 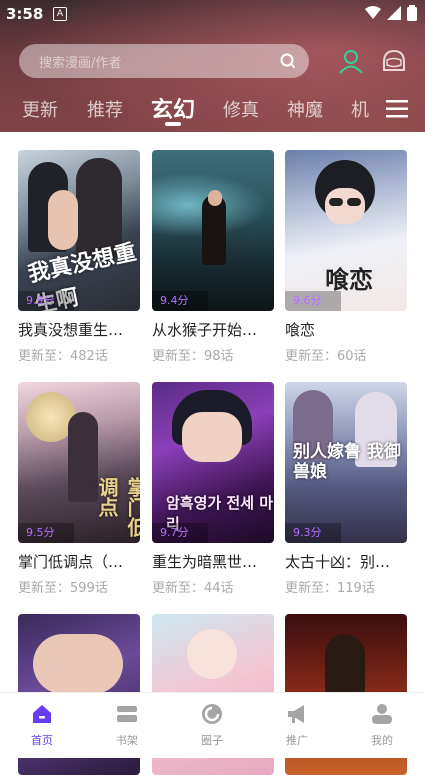 What do you see at coordinates (288, 61) in the screenshot?
I see `search-icon` at bounding box center [288, 61].